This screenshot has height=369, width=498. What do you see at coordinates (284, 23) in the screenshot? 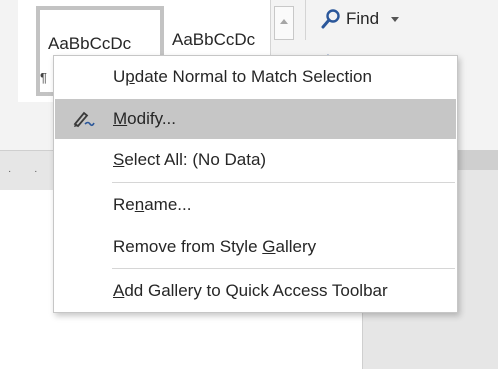
I see `gallery-scroll-up-button` at bounding box center [284, 23].